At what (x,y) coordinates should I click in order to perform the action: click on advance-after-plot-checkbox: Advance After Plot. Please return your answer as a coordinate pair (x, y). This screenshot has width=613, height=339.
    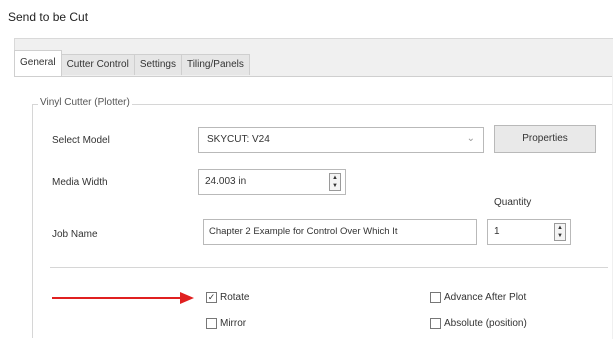
    Looking at the image, I should click on (478, 297).